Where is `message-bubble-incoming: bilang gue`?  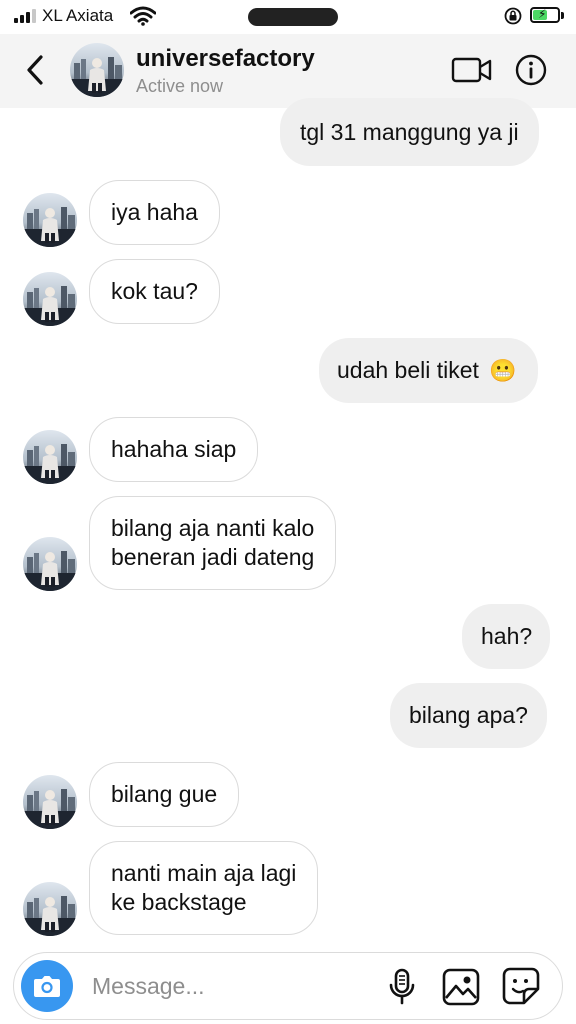
message-bubble-incoming: bilang gue is located at coordinates (164, 794).